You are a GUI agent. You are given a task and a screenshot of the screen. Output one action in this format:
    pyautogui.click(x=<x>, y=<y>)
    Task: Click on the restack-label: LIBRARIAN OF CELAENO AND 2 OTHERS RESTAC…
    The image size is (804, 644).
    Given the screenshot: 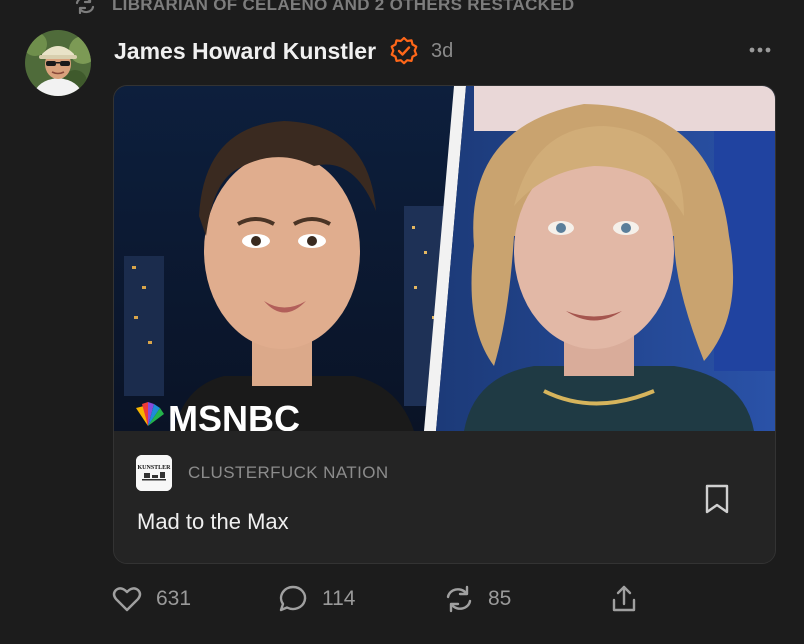 What is the action you would take?
    pyautogui.click(x=343, y=7)
    